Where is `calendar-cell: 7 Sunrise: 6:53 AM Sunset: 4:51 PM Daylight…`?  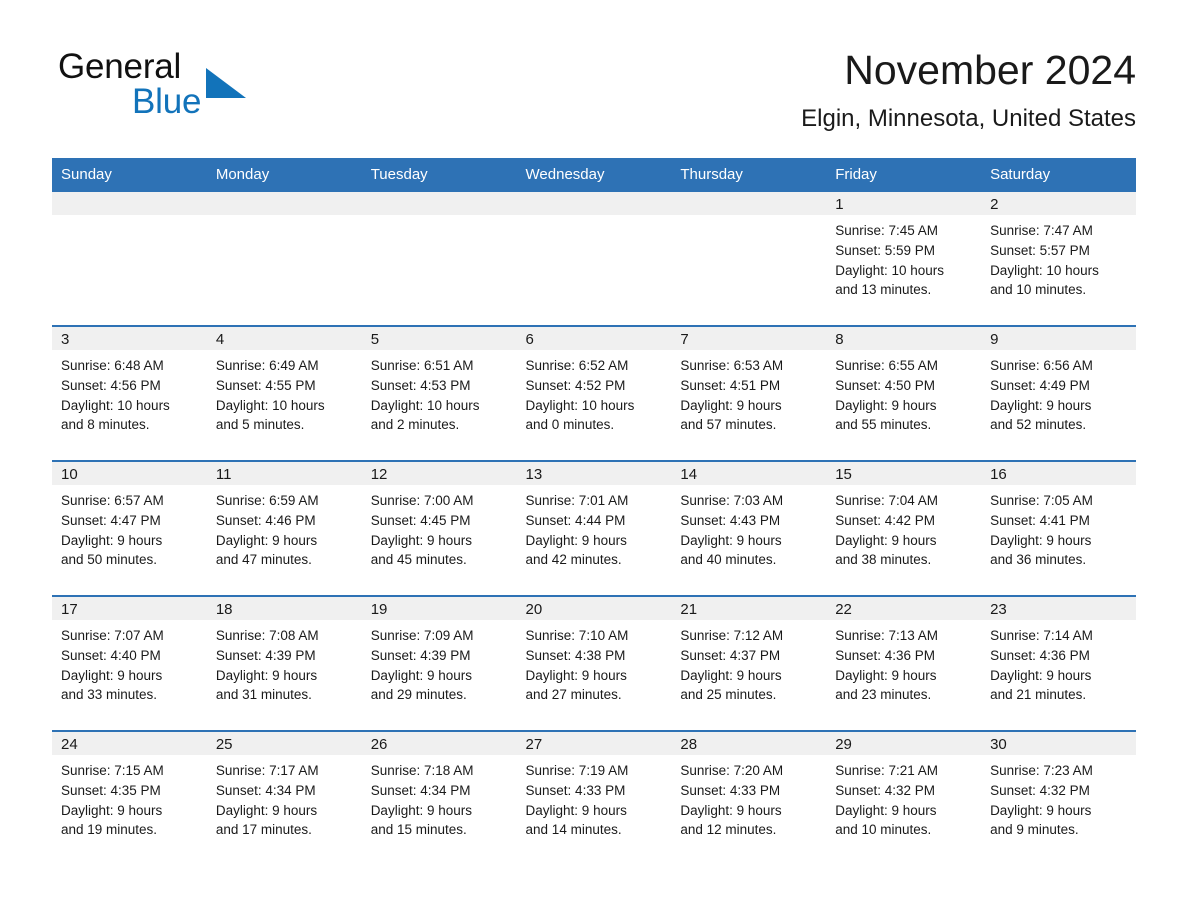 calendar-cell: 7 Sunrise: 6:53 AM Sunset: 4:51 PM Daylight… is located at coordinates (749, 393).